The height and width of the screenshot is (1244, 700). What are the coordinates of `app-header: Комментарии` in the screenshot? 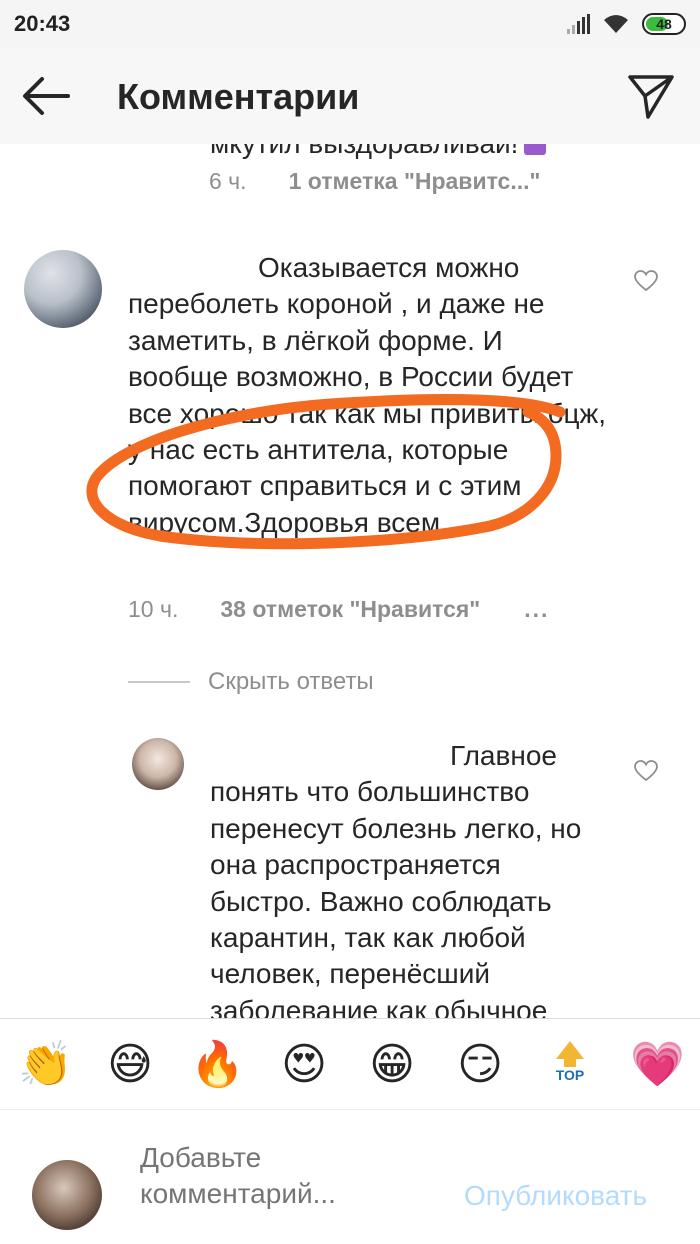 It's located at (350, 96).